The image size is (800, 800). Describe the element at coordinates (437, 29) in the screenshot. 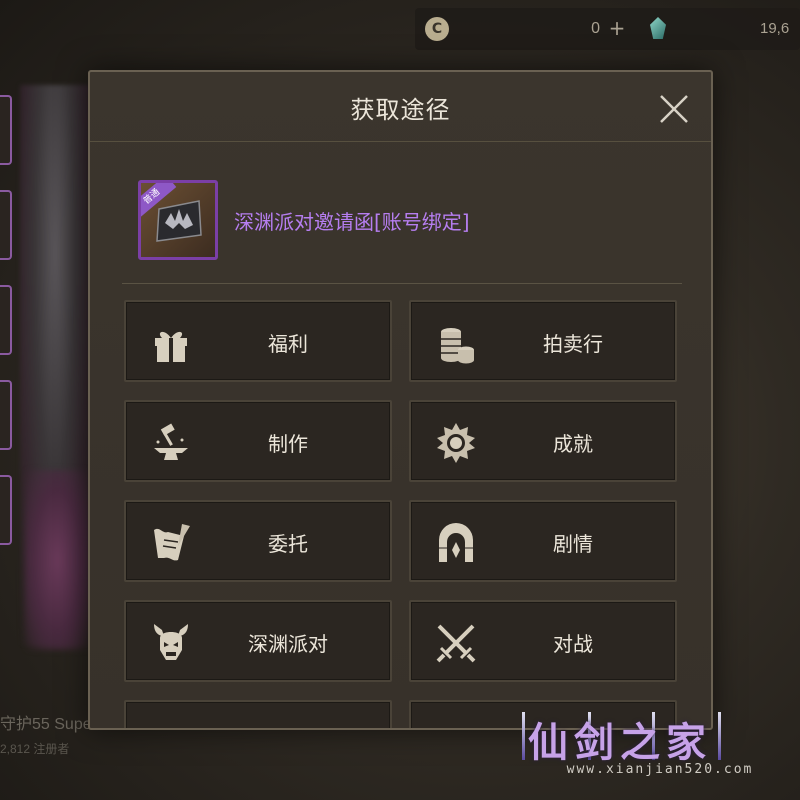

I see `coin-icon: C` at that location.